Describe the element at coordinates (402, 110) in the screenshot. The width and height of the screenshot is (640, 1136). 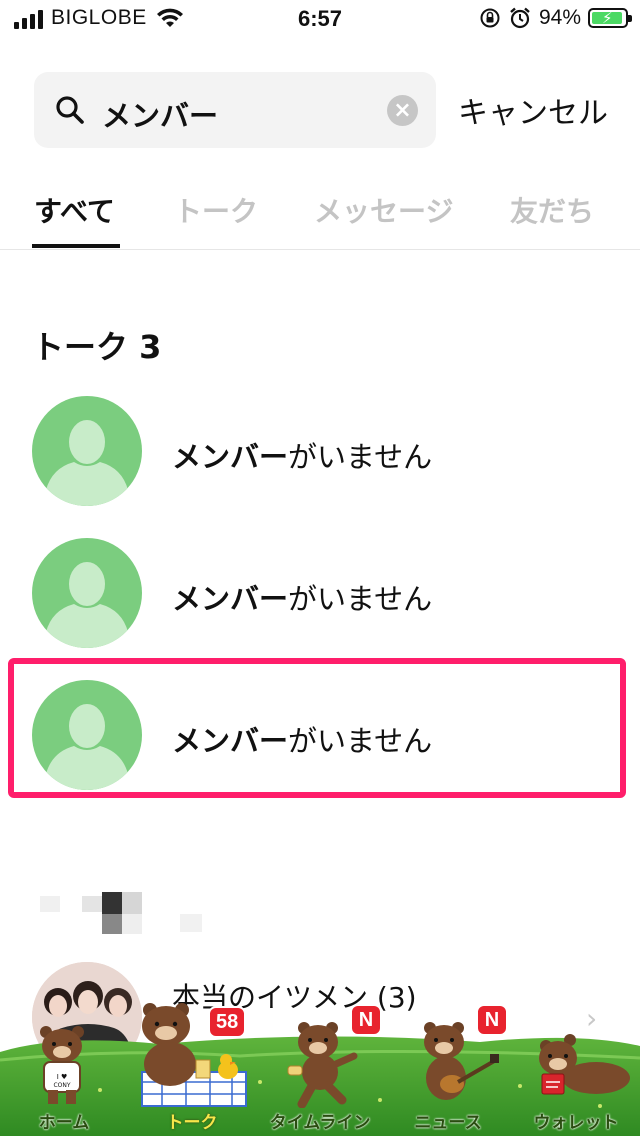
I see `clear-search-icon: ×` at that location.